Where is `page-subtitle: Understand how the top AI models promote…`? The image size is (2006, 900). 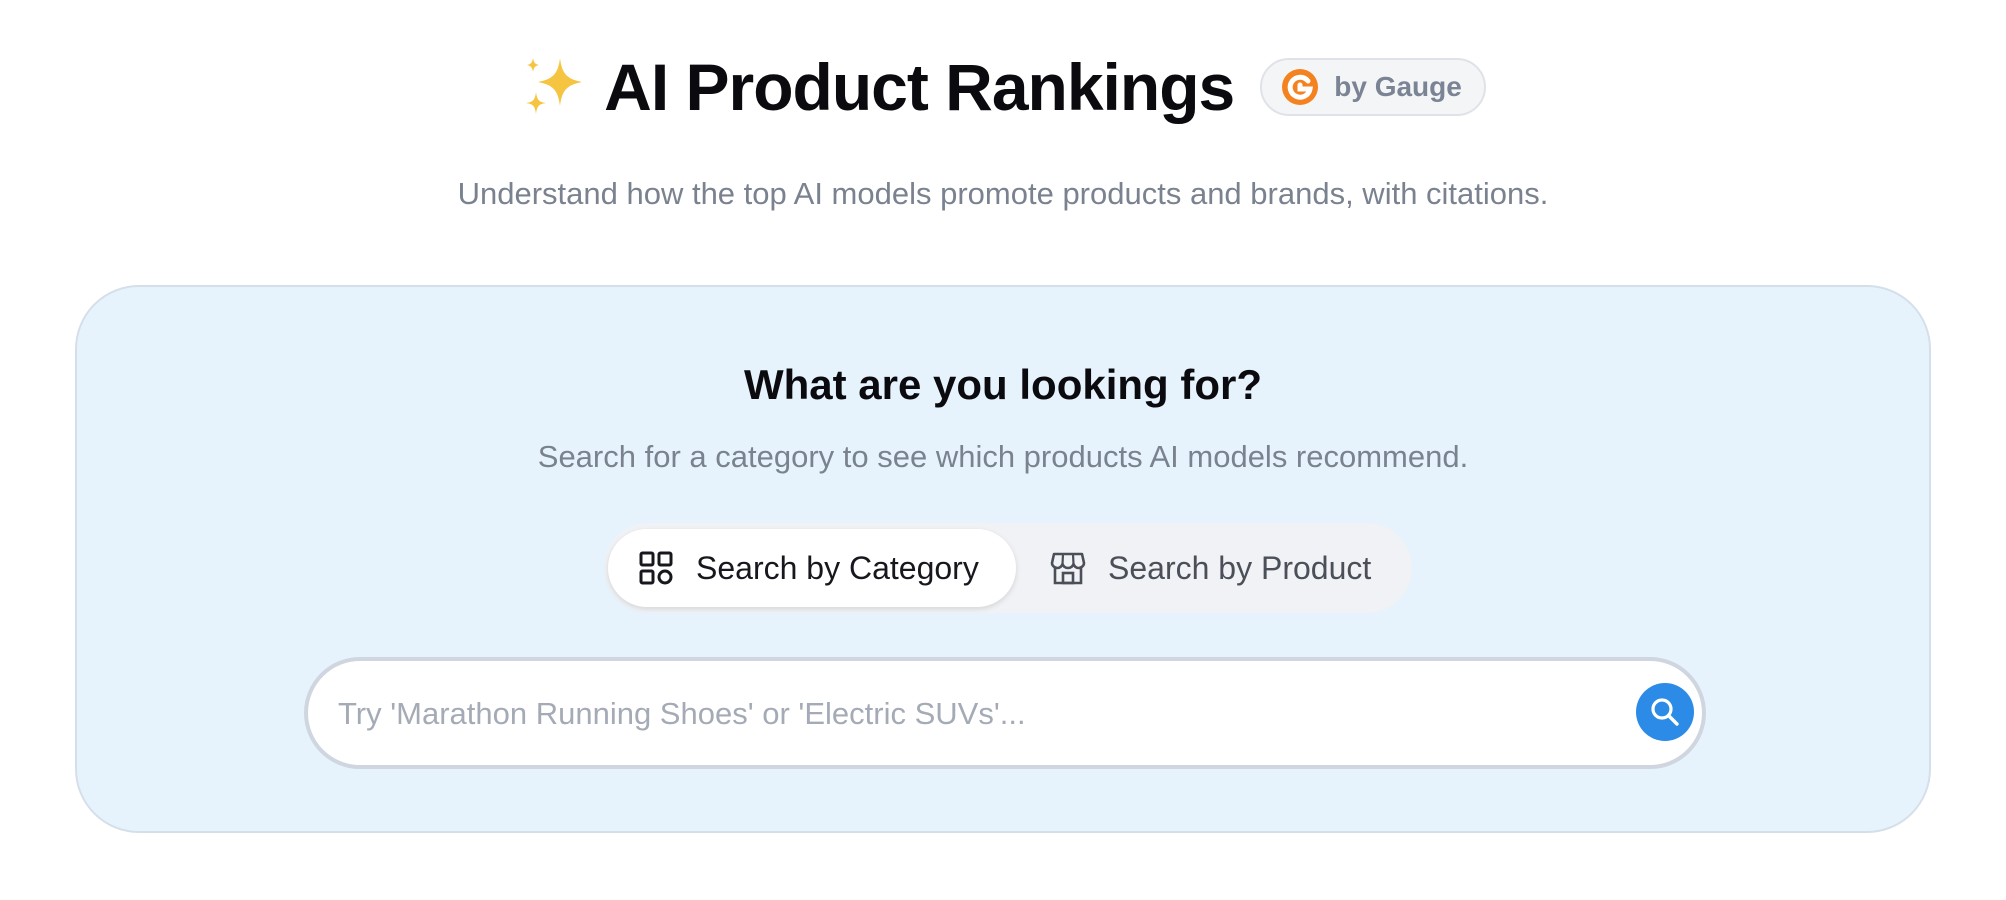 page-subtitle: Understand how the top AI models promote… is located at coordinates (1003, 193).